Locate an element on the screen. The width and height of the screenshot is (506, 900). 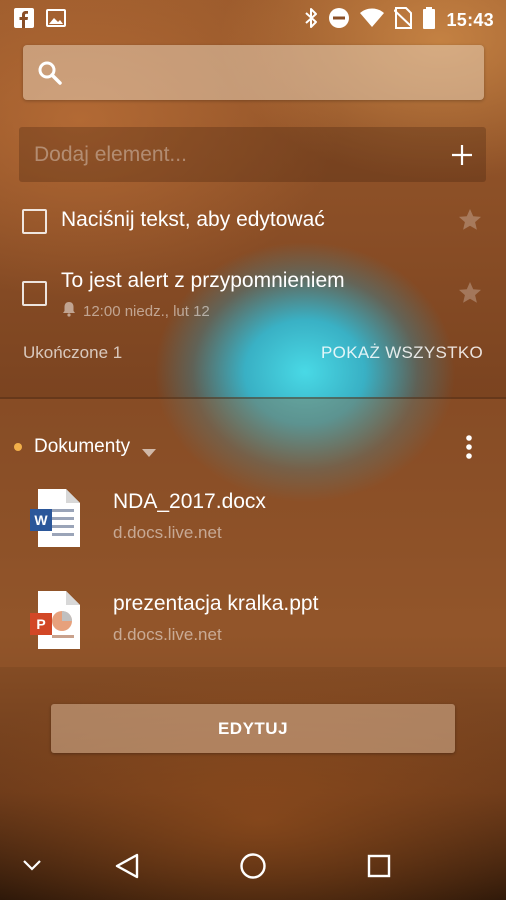
recents-icon is located at coordinates (379, 868).